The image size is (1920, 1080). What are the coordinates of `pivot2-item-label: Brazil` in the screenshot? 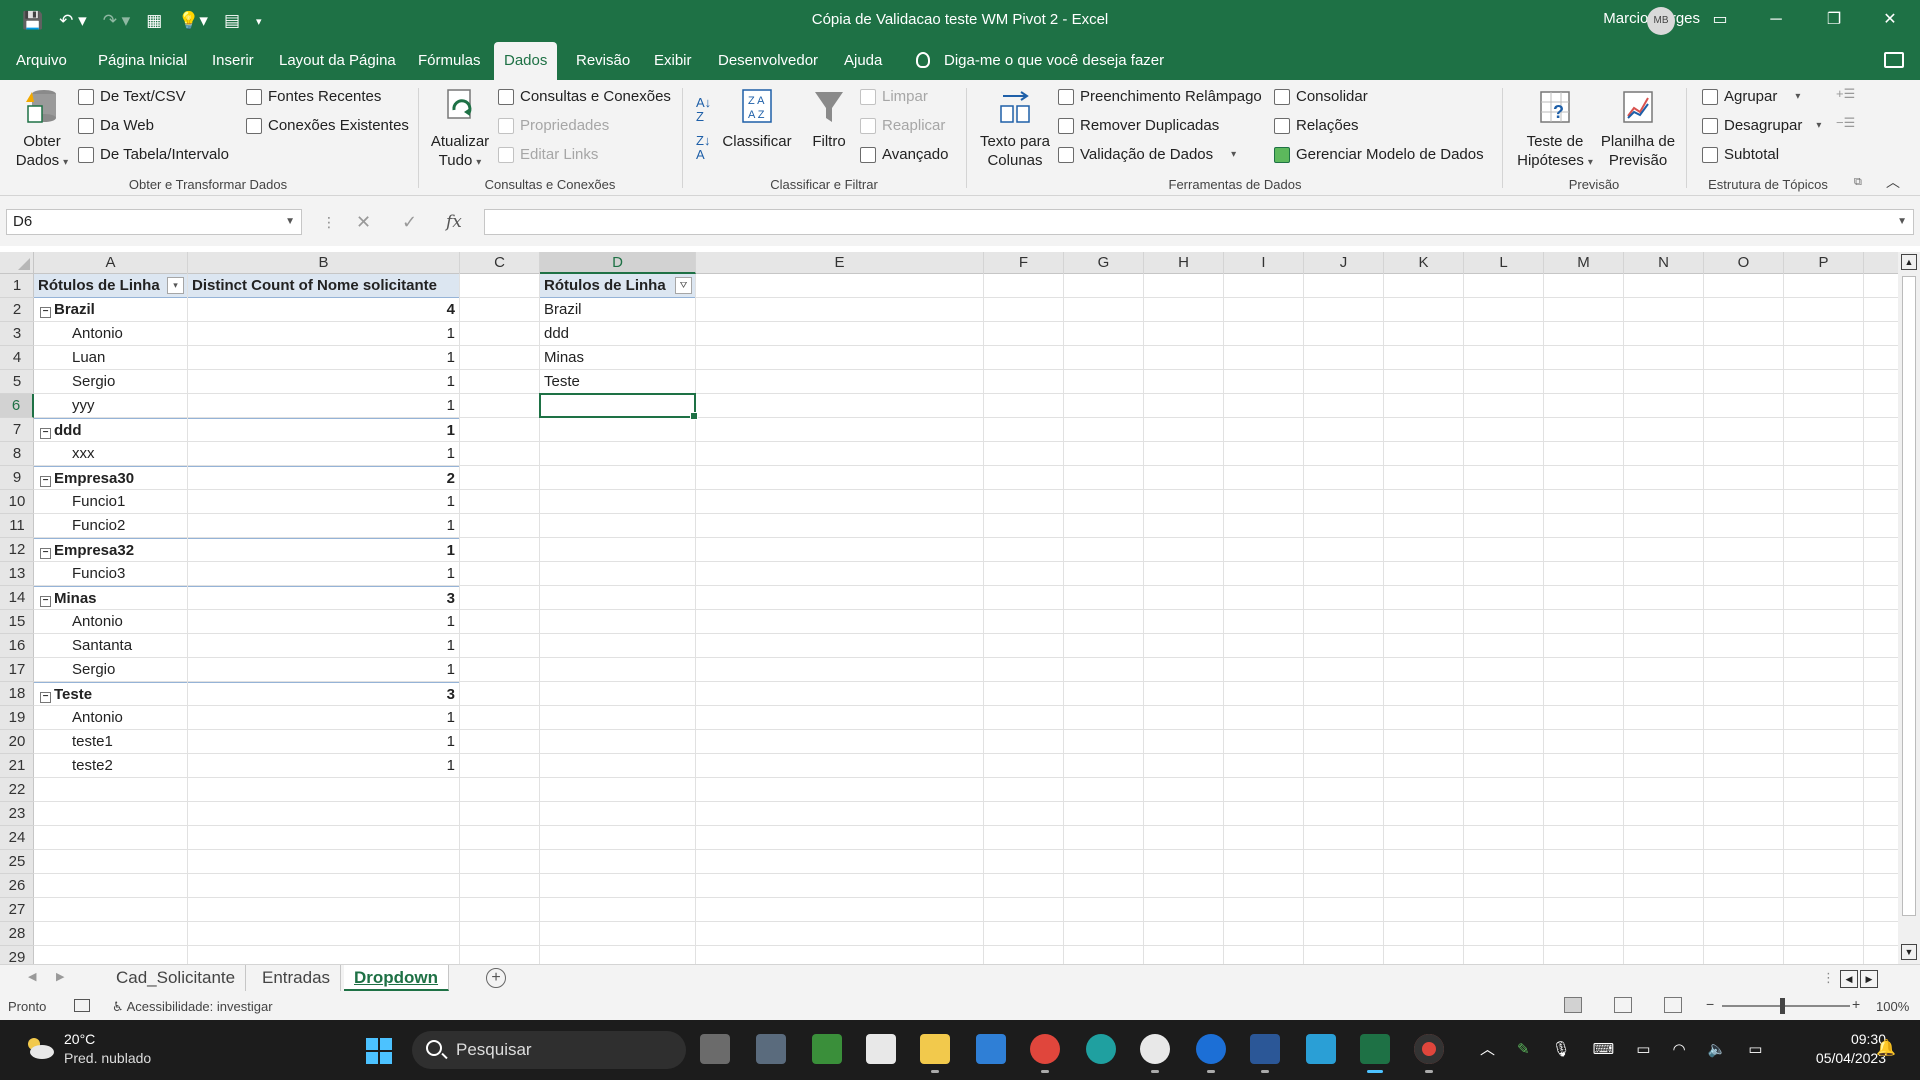 It's located at (617, 310).